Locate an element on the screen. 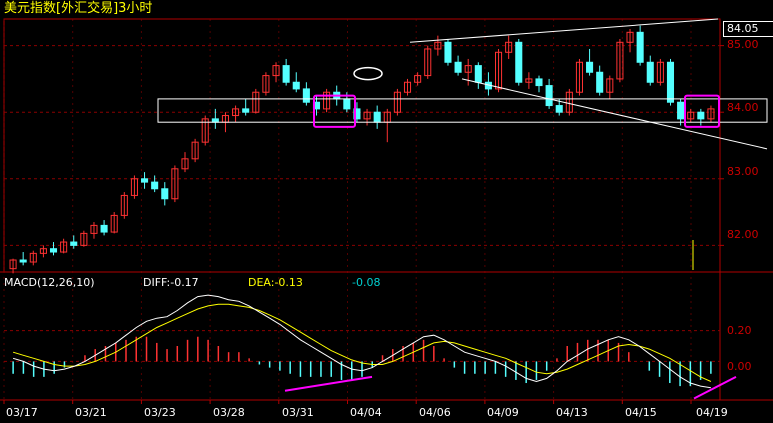 The height and width of the screenshot is (423, 773). price-tick-label: 83.00 is located at coordinates (743, 171).